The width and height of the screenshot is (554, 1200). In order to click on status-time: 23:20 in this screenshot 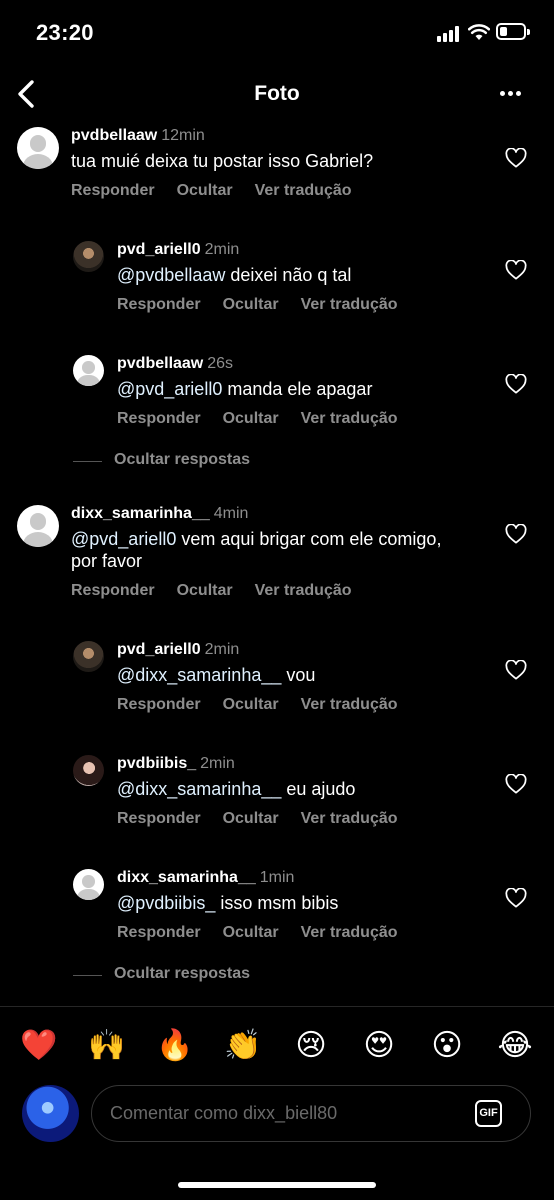, I will do `click(65, 32)`.